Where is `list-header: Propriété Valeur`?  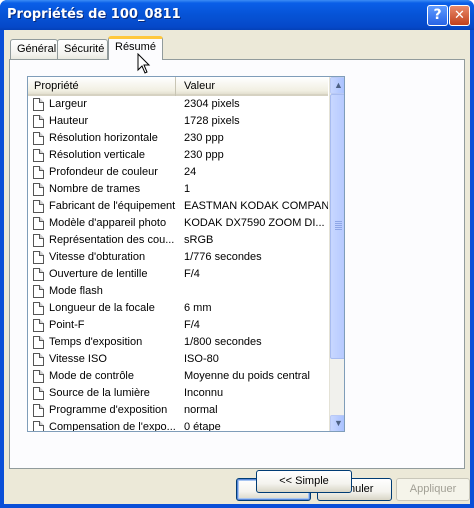 list-header: Propriété Valeur is located at coordinates (178, 86).